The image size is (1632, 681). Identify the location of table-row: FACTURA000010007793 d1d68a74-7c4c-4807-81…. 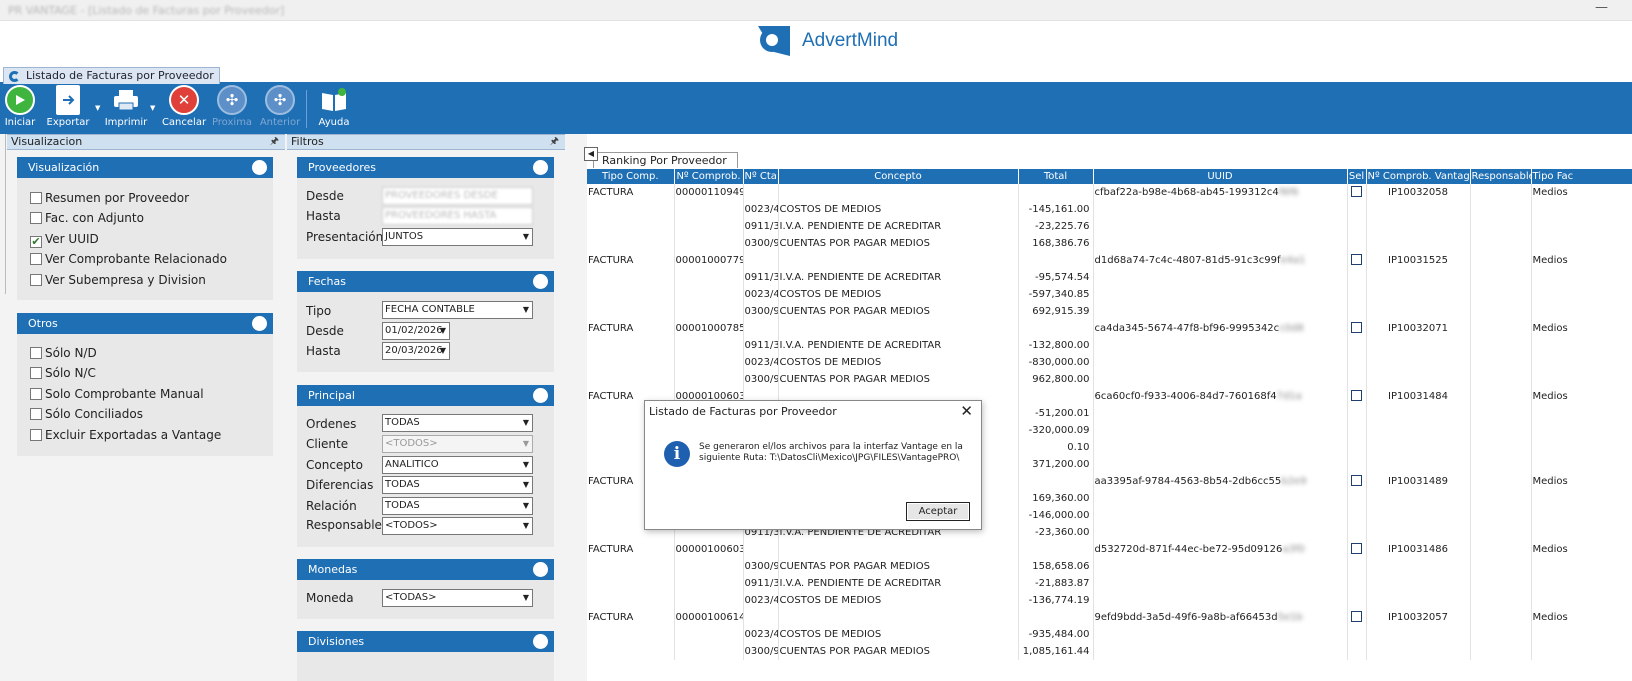
(1109, 260).